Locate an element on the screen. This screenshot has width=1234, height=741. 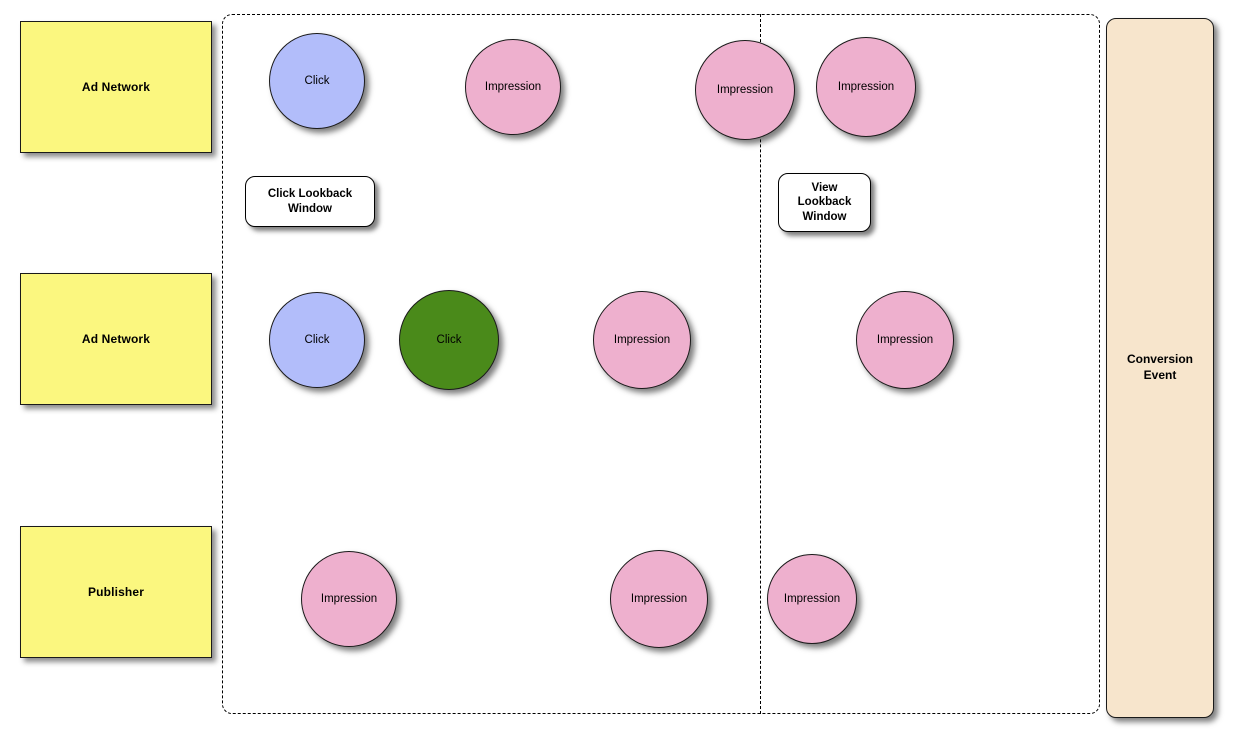
event-node-event-click-2: Click is located at coordinates (317, 340).